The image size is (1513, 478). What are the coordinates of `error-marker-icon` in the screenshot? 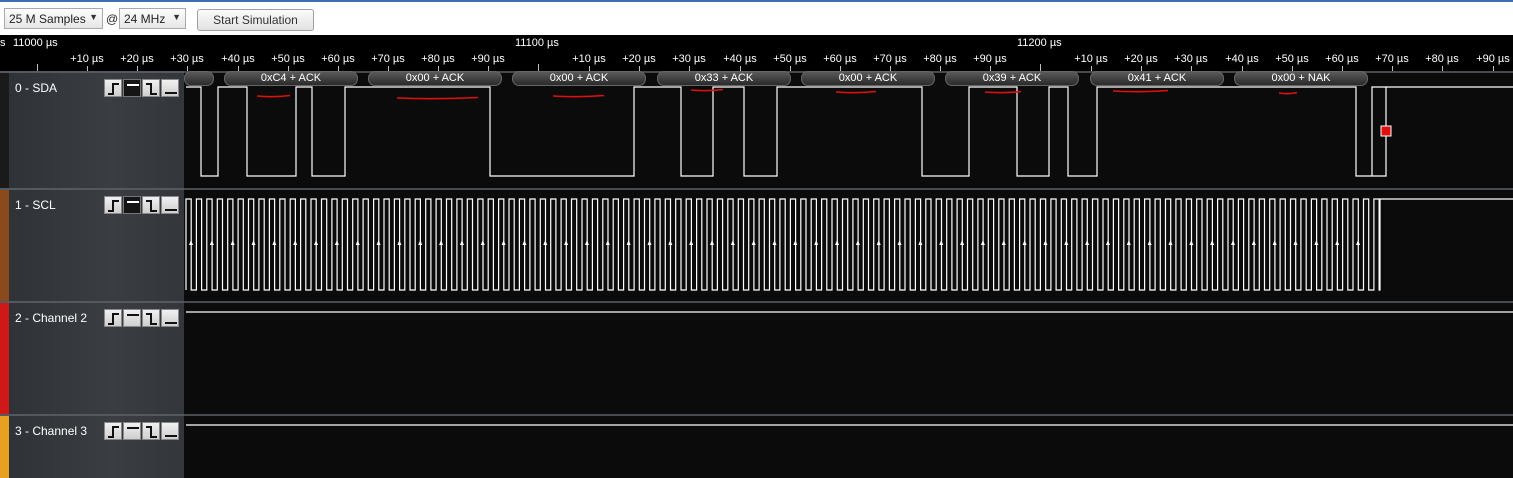 It's located at (1386, 131).